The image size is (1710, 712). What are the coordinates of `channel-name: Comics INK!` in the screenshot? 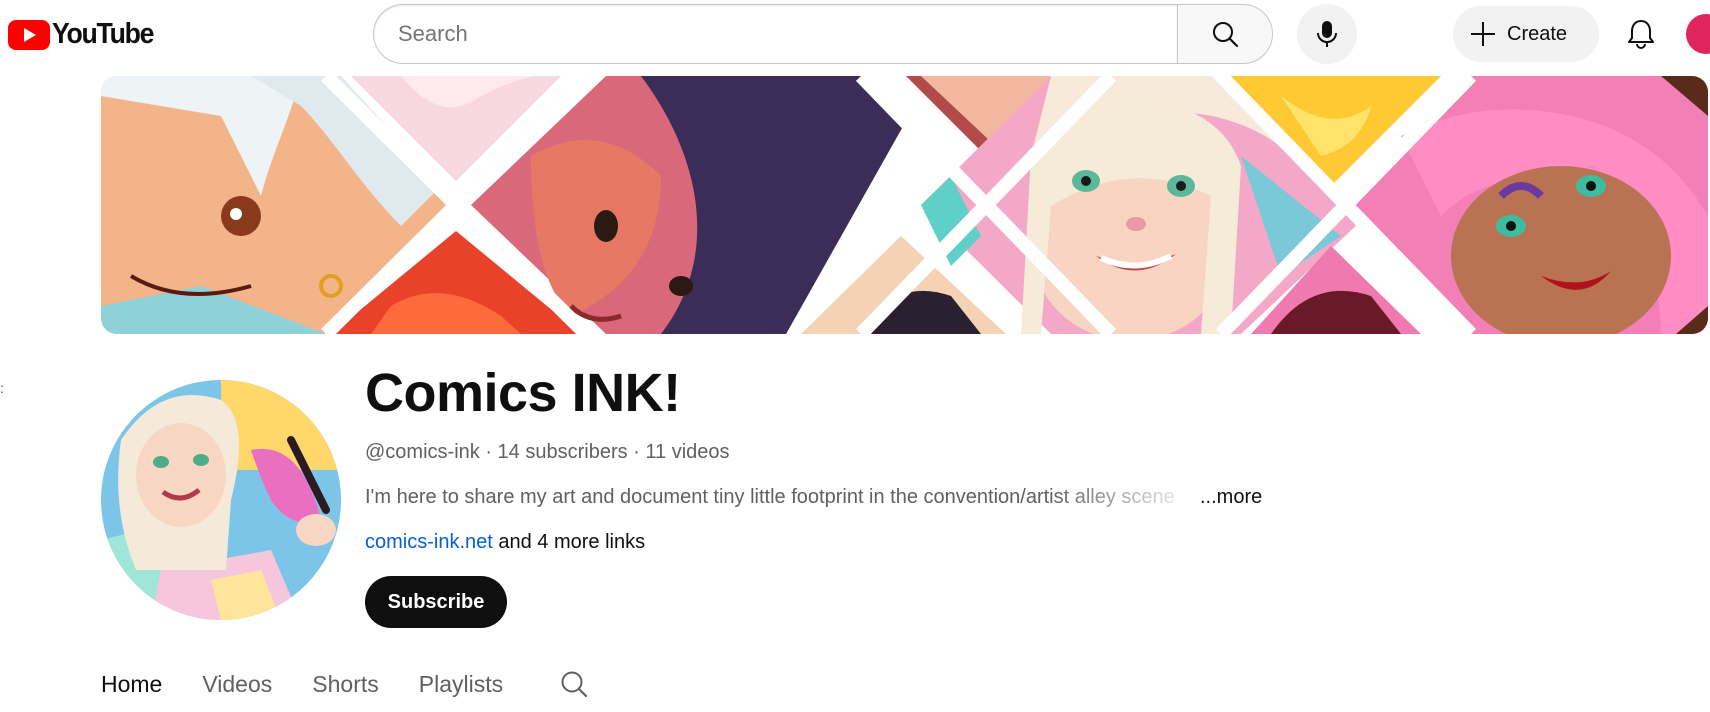 It's located at (523, 393).